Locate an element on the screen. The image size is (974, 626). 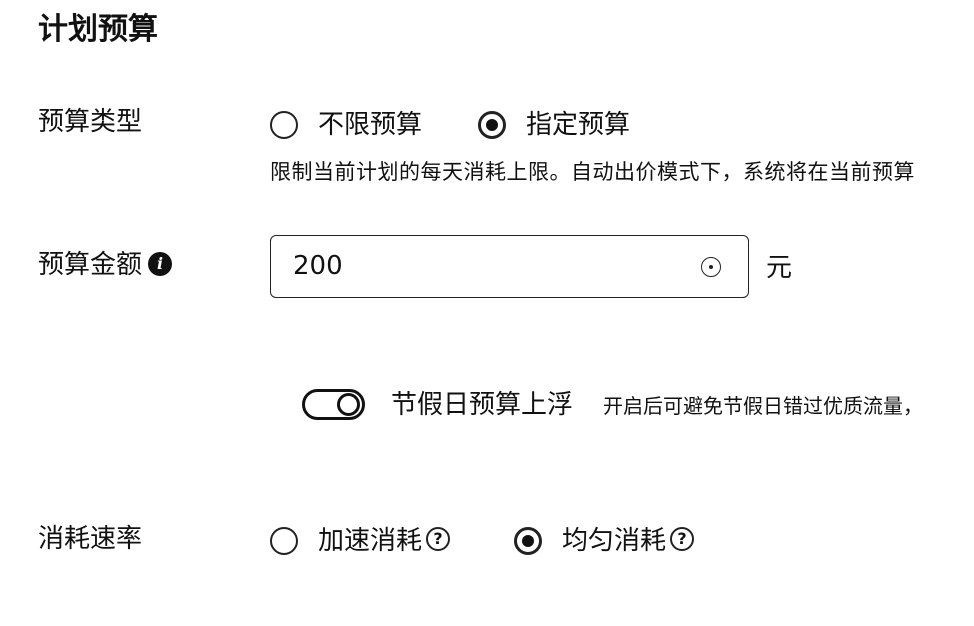
budget-amount-label-text: 预算金额 is located at coordinates (90, 265).